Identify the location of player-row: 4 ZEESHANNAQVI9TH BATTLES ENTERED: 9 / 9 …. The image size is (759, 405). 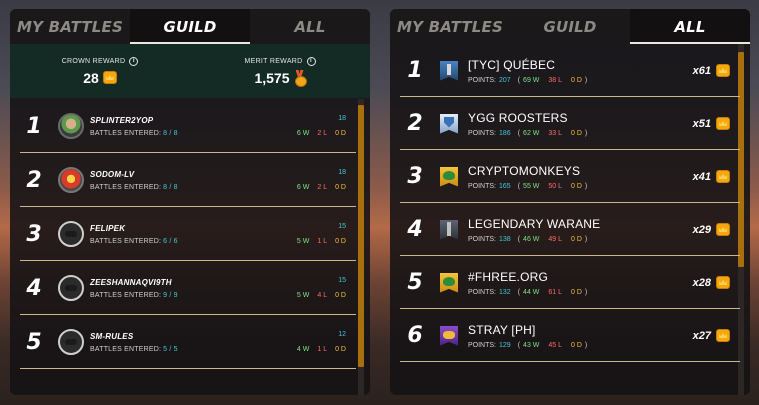
(187, 288).